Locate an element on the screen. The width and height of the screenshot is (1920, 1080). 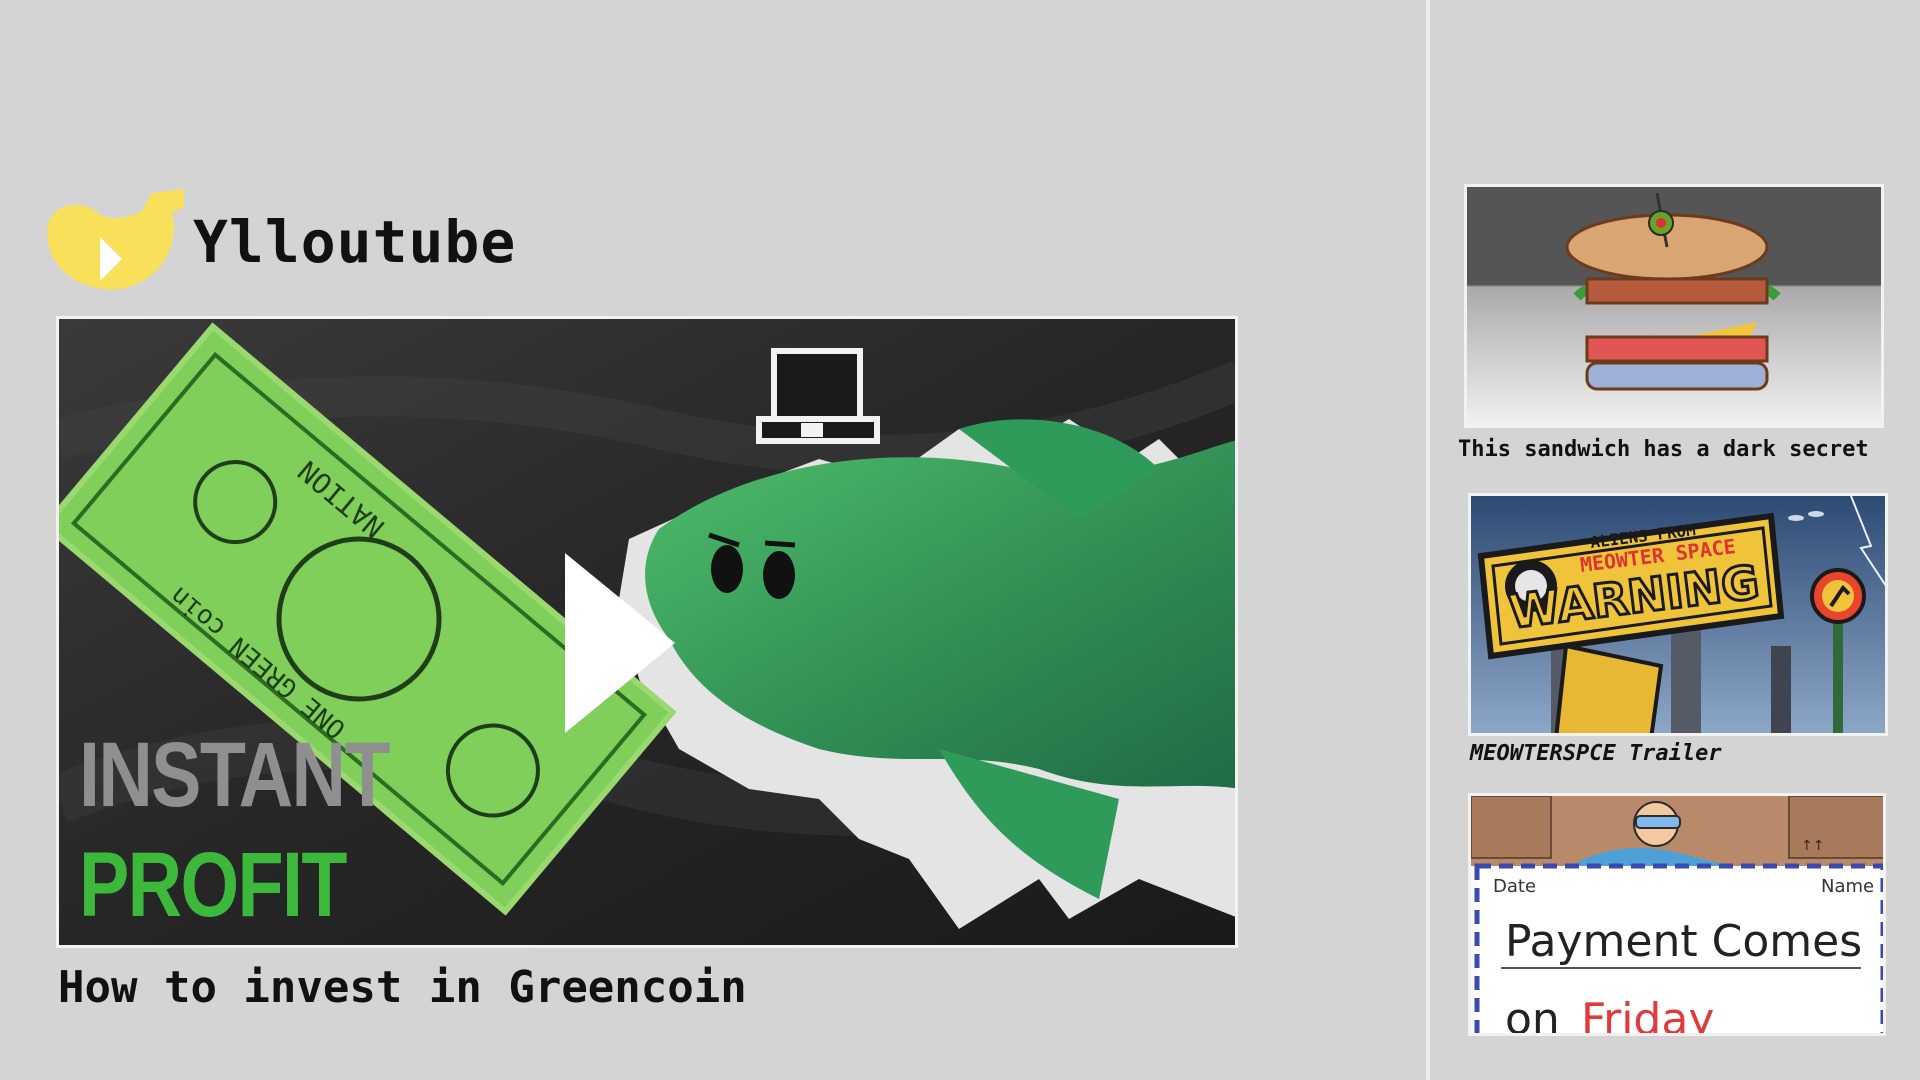
payment-line2-friday: Friday is located at coordinates (1647, 1015).